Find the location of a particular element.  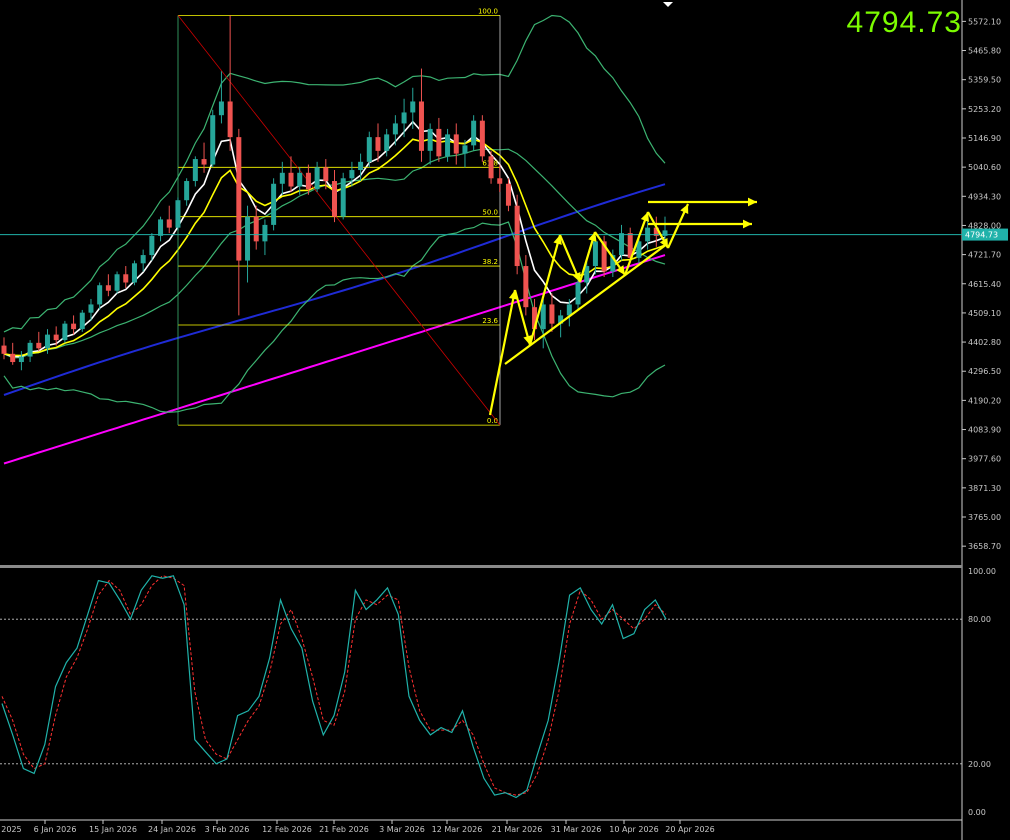

date-label: 21 Feb 2026 is located at coordinates (344, 829).